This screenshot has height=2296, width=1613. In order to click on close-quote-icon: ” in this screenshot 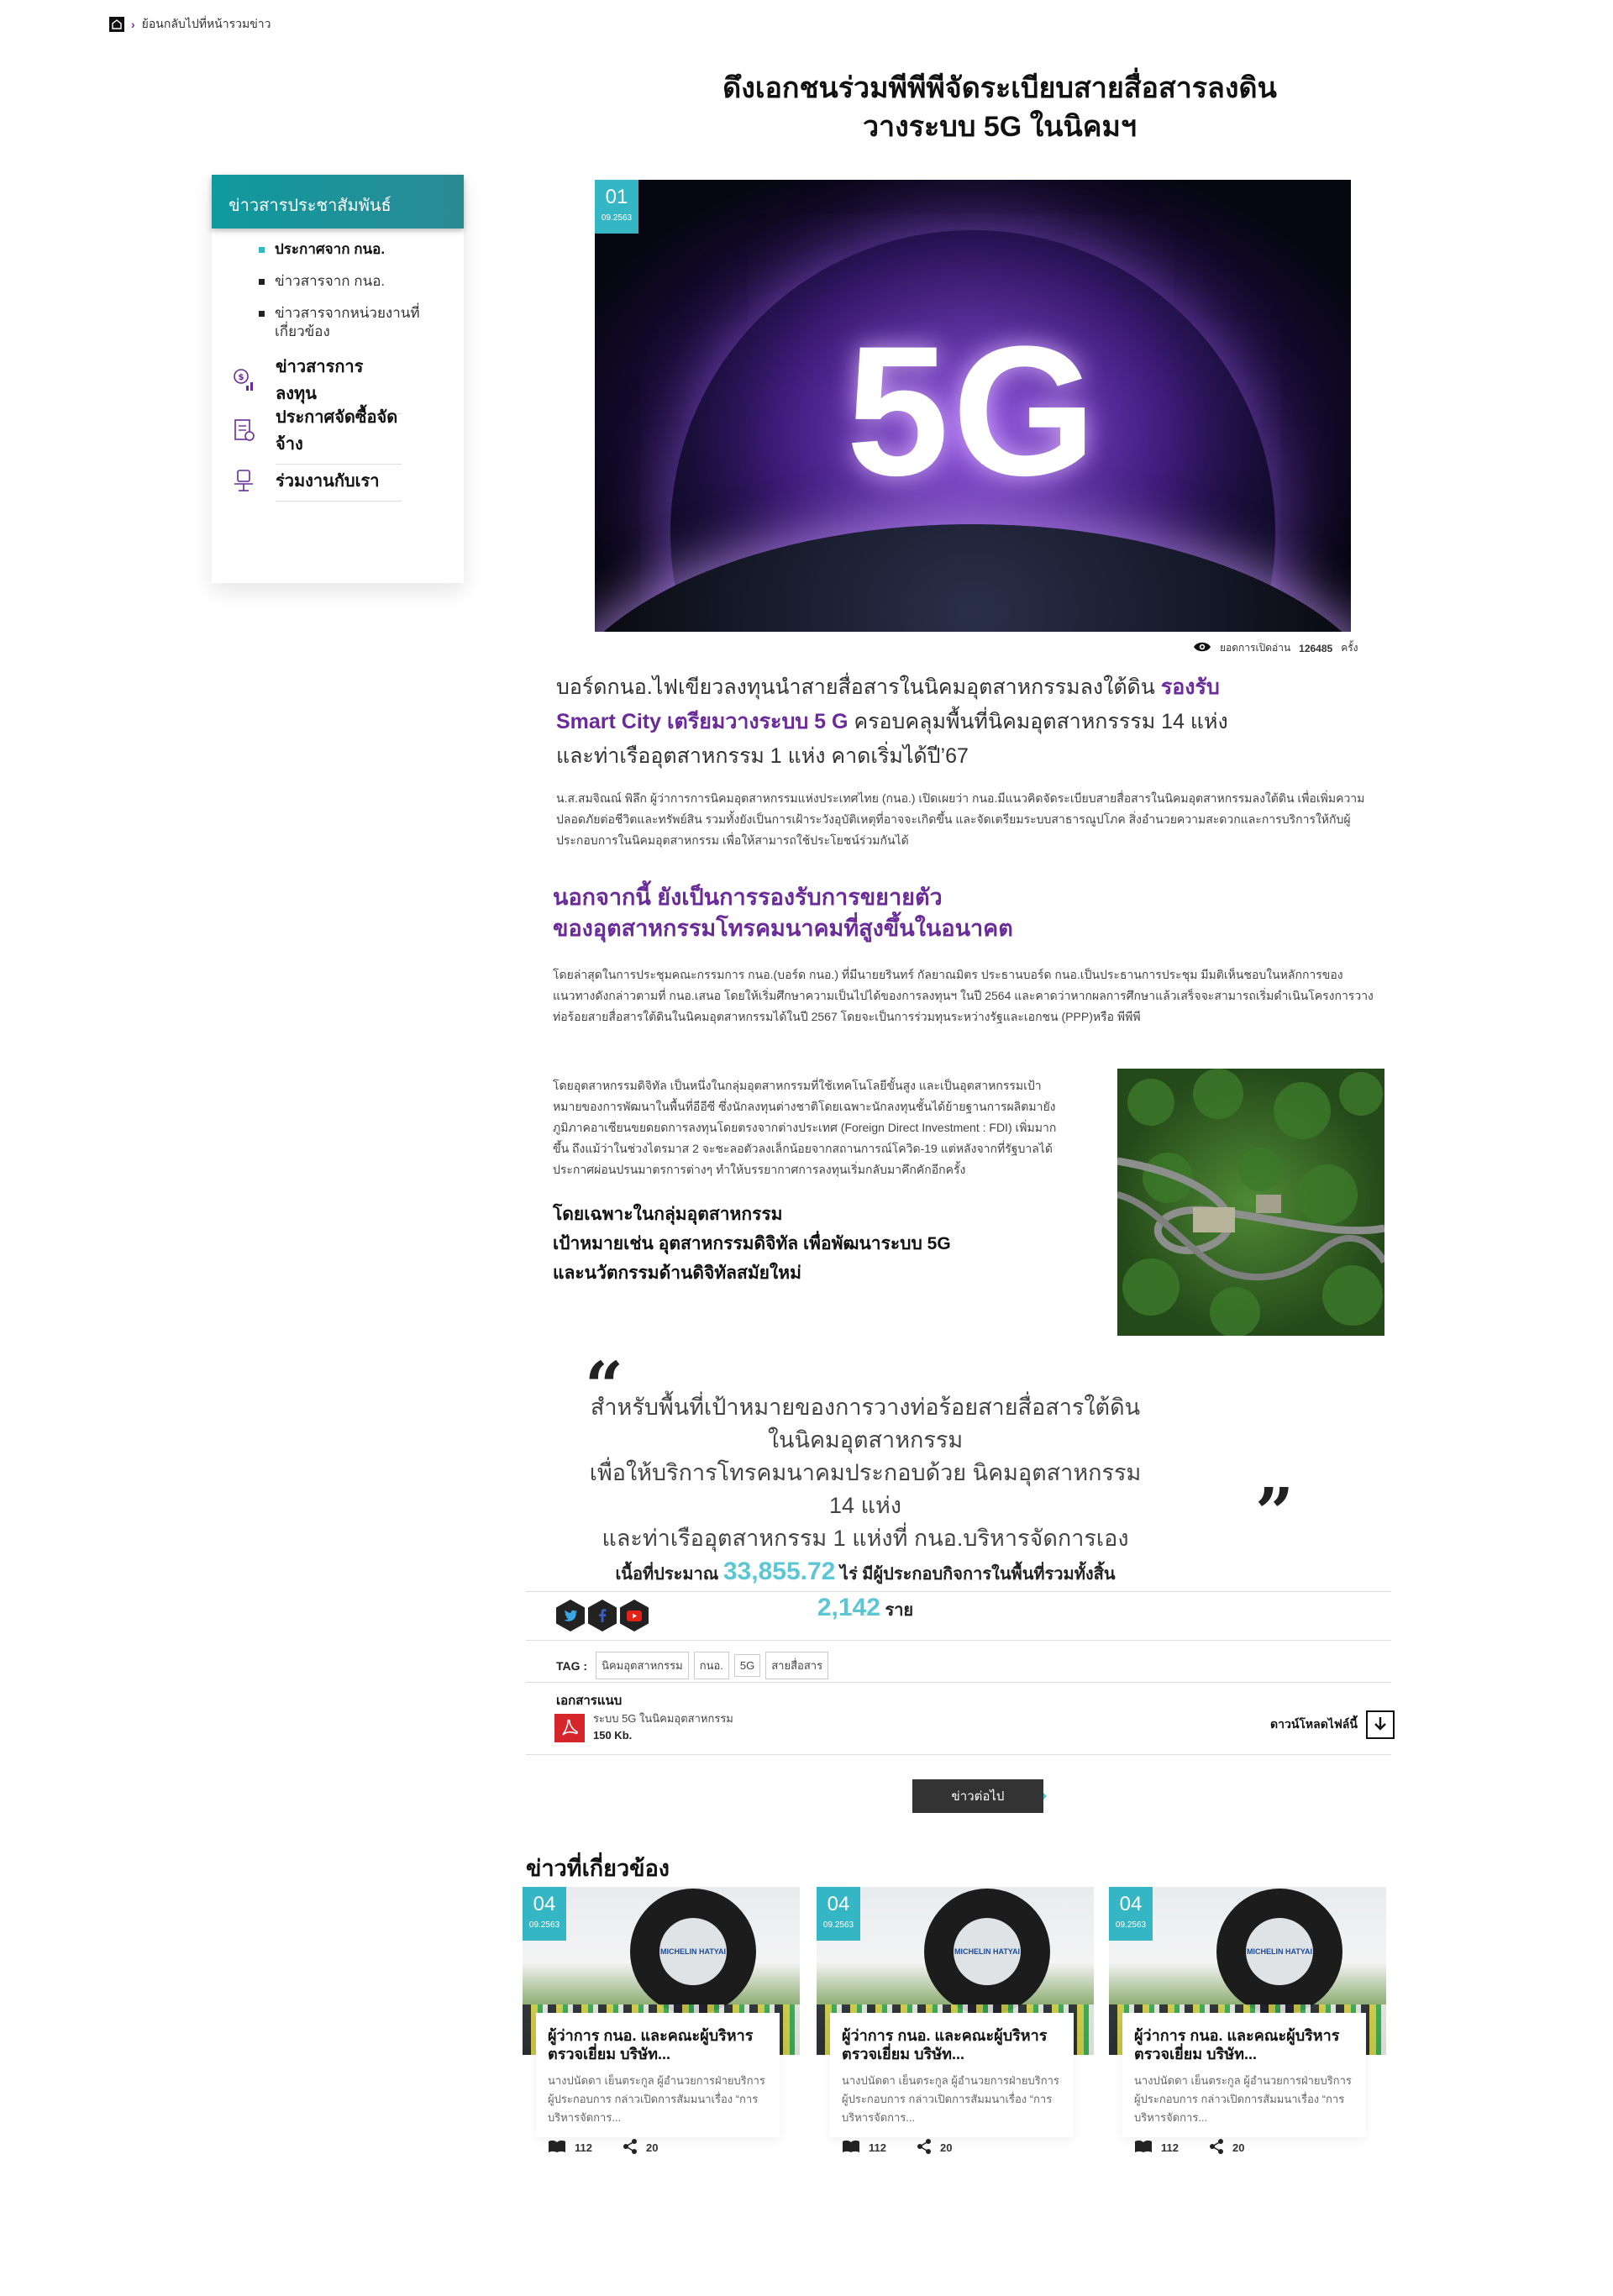, I will do `click(1275, 1512)`.